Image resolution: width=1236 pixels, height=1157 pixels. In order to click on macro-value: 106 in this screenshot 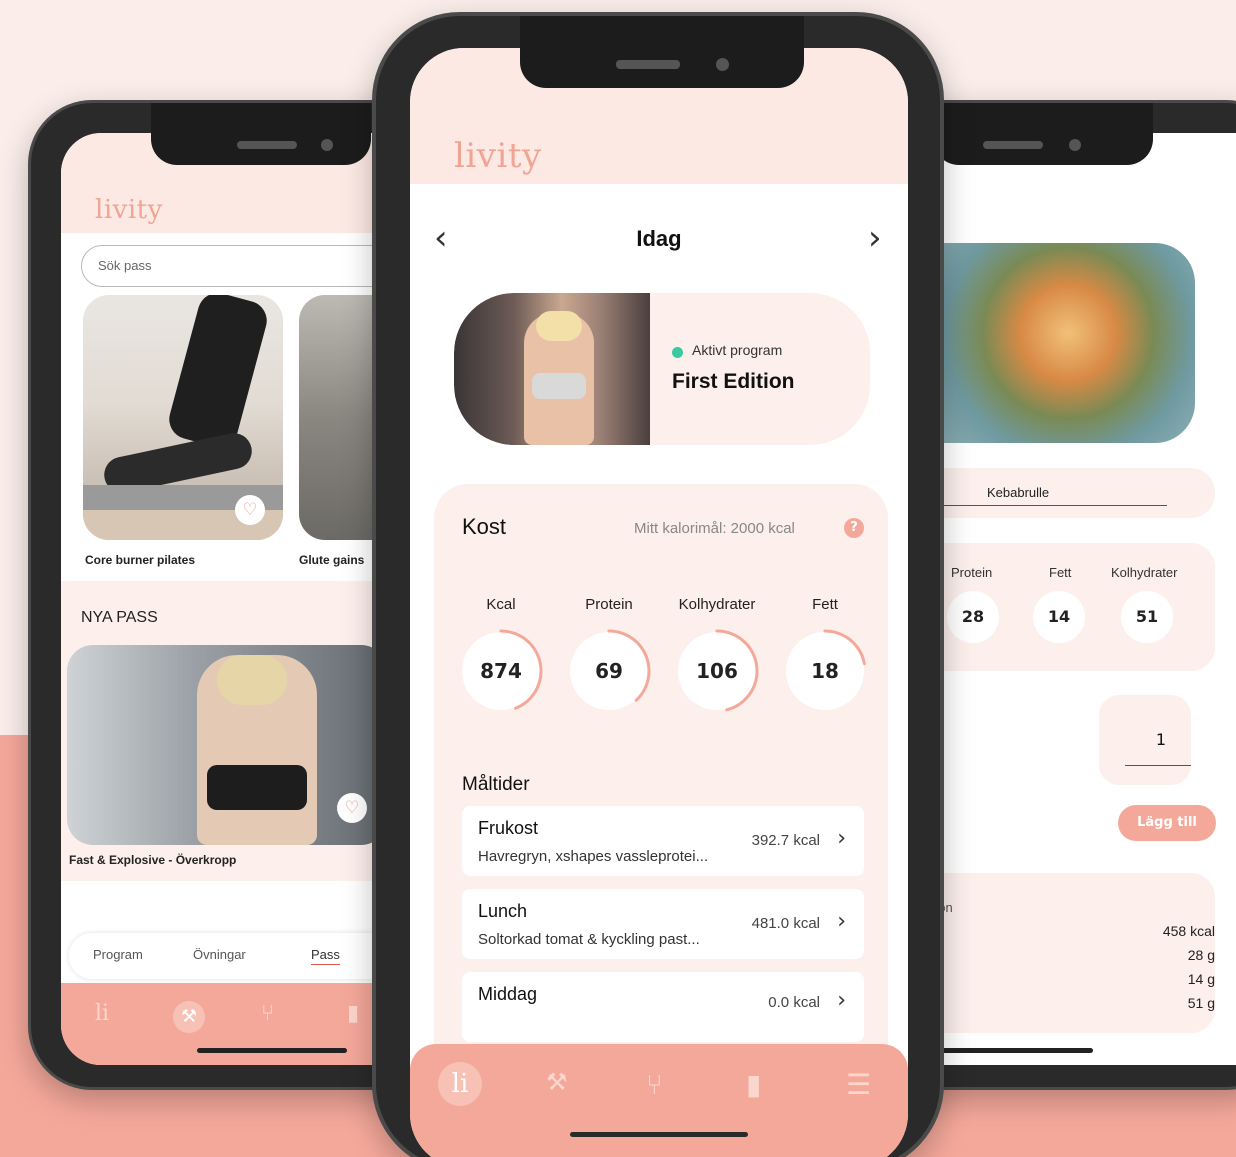, I will do `click(717, 671)`.